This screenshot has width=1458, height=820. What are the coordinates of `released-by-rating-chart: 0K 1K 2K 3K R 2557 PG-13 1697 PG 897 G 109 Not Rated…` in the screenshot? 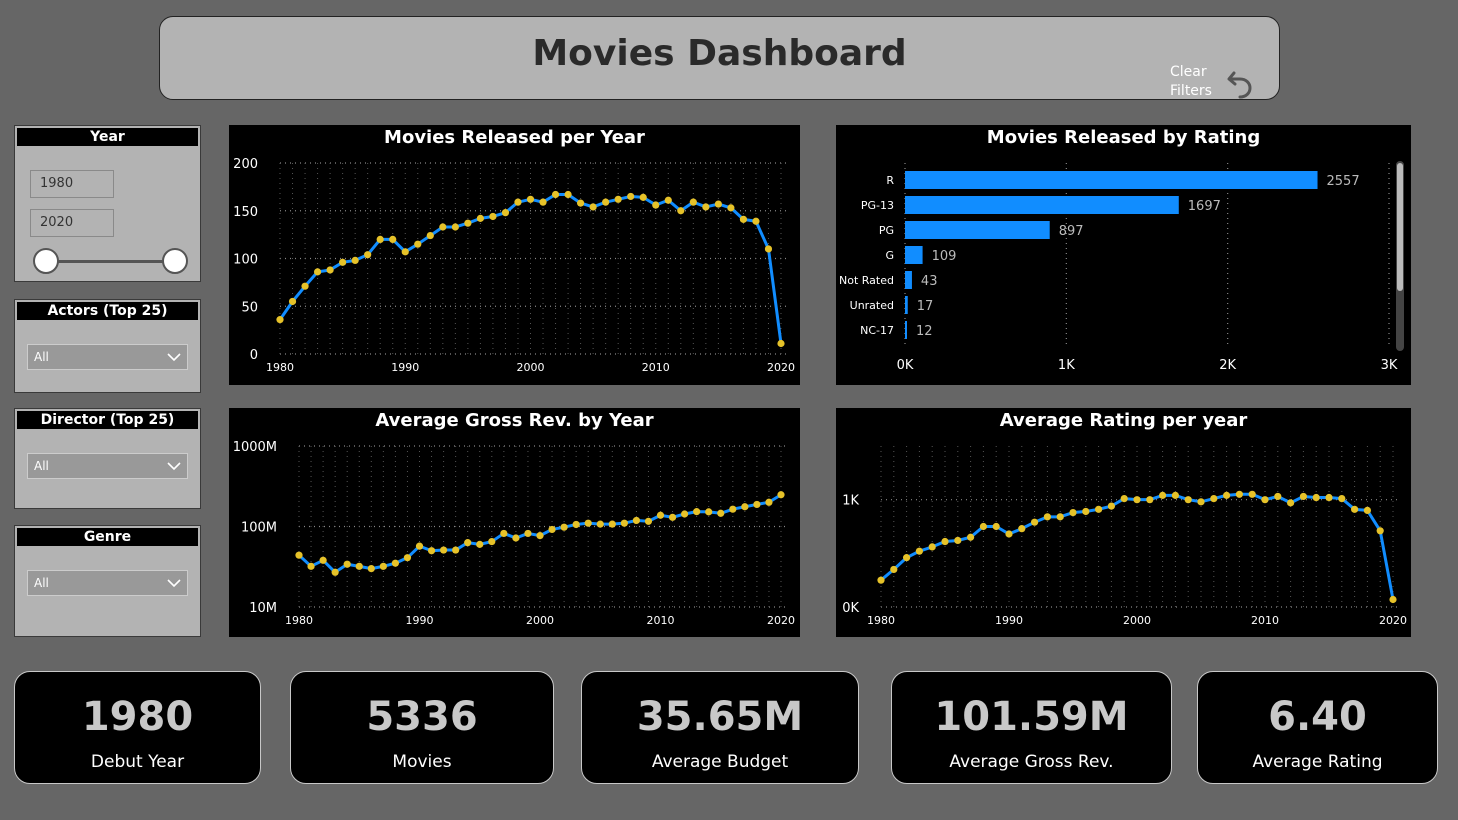 It's located at (1123, 255).